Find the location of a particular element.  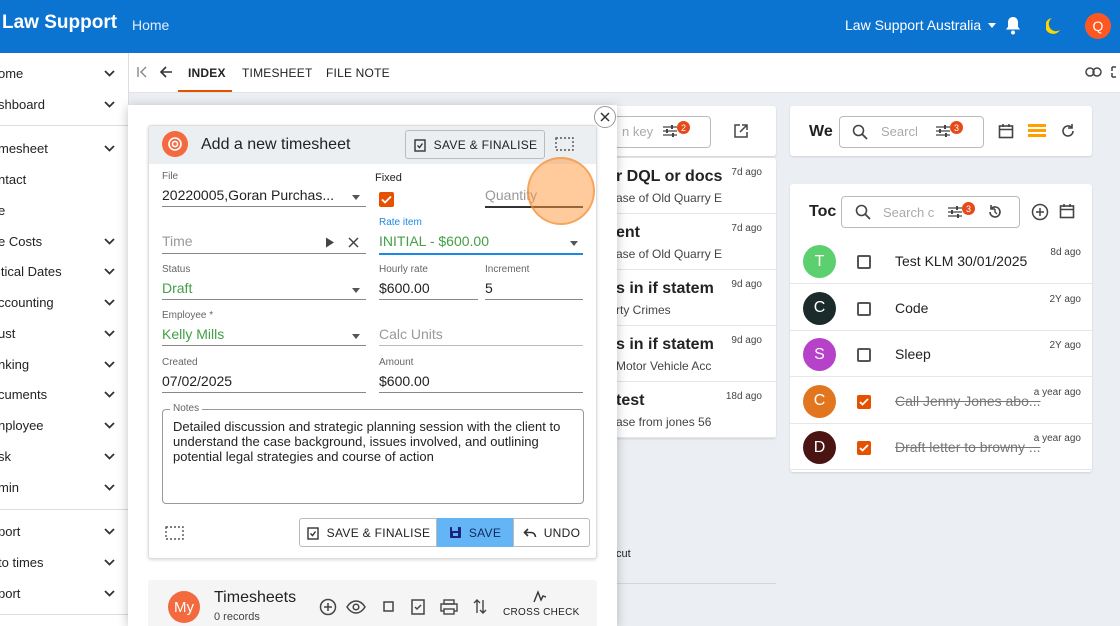

clipboard-check-icon is located at coordinates (418, 606).